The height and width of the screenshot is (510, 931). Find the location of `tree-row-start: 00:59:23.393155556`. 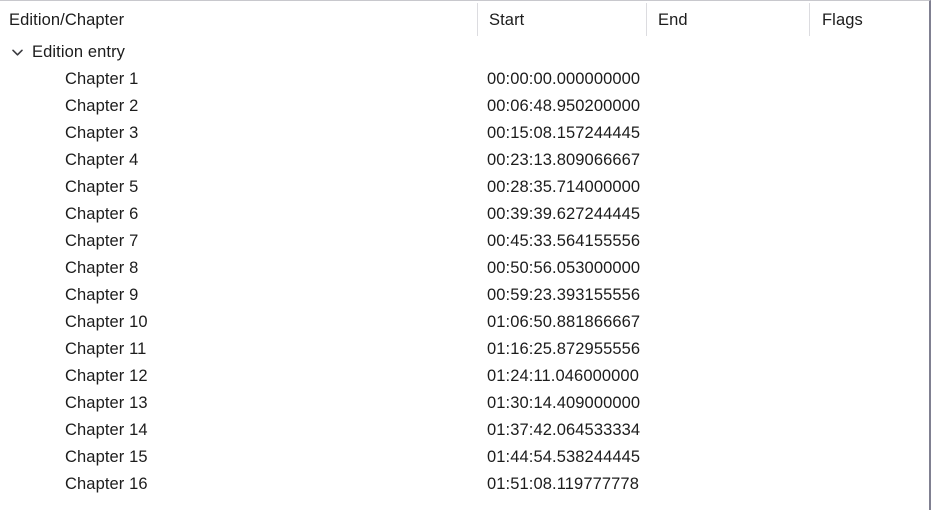

tree-row-start: 00:59:23.393155556 is located at coordinates (564, 295).